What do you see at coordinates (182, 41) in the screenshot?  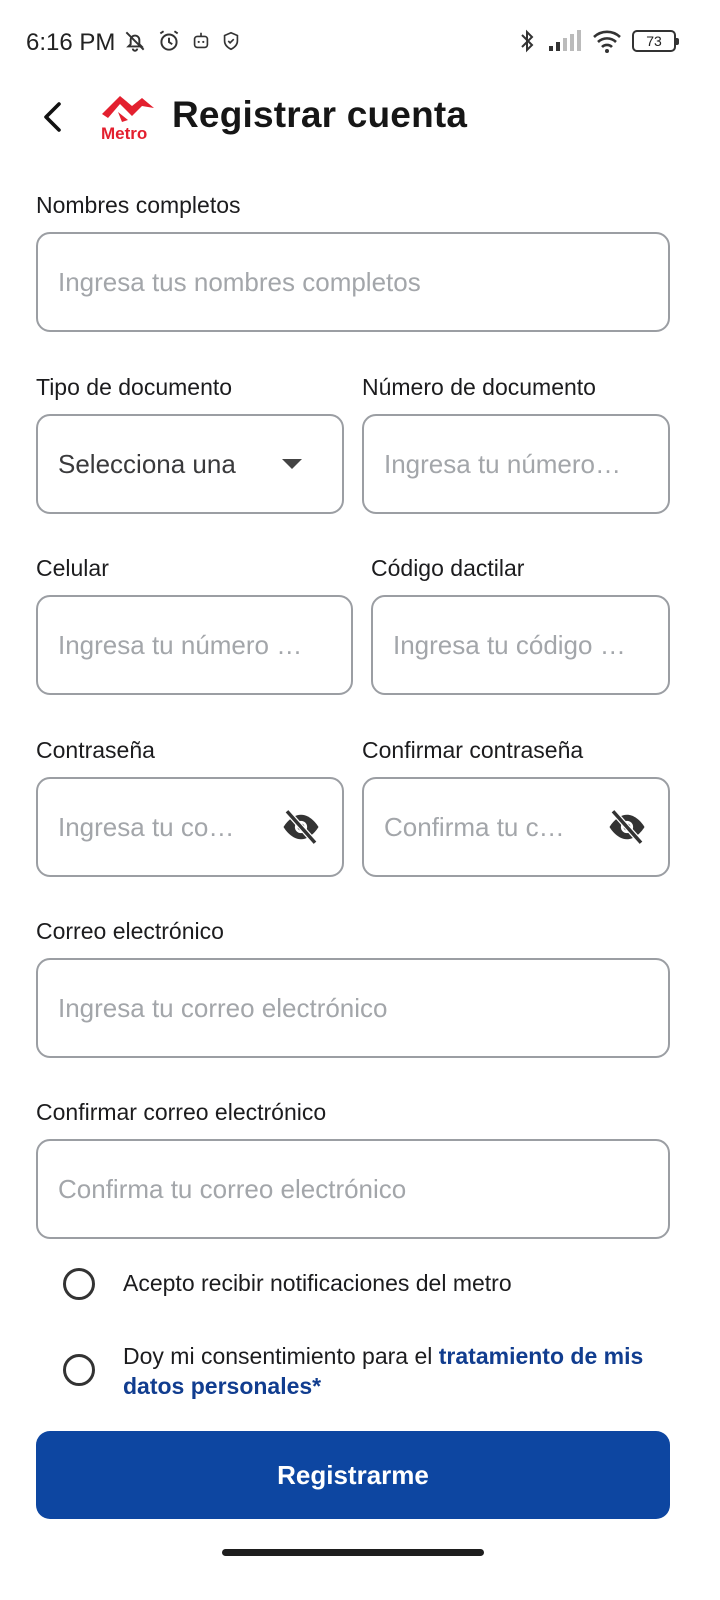 I see `status-icons-left` at bounding box center [182, 41].